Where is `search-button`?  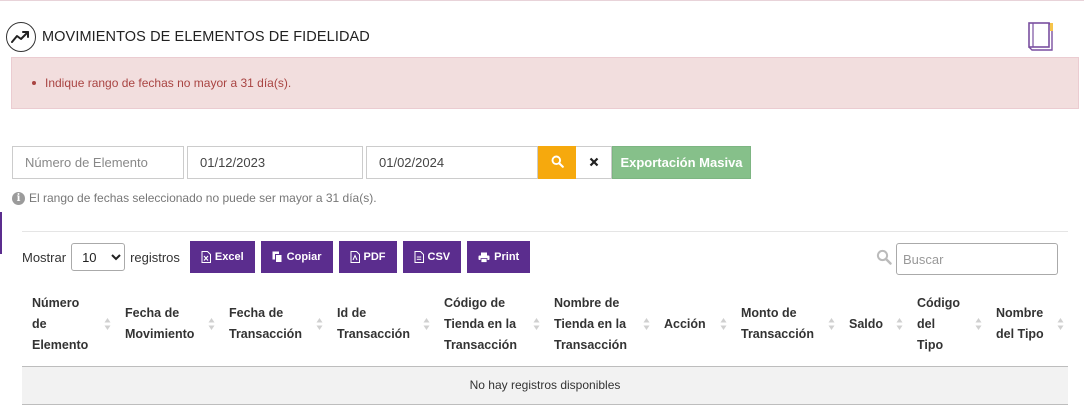
search-button is located at coordinates (557, 162).